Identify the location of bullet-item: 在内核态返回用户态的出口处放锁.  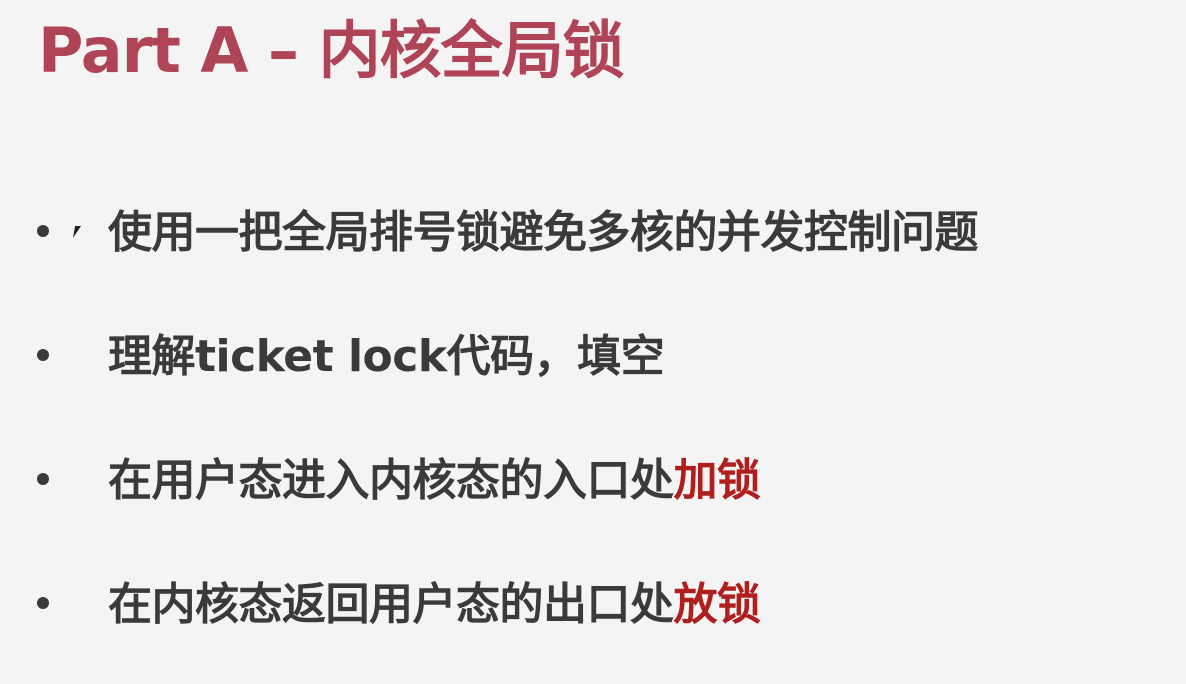
(593, 605).